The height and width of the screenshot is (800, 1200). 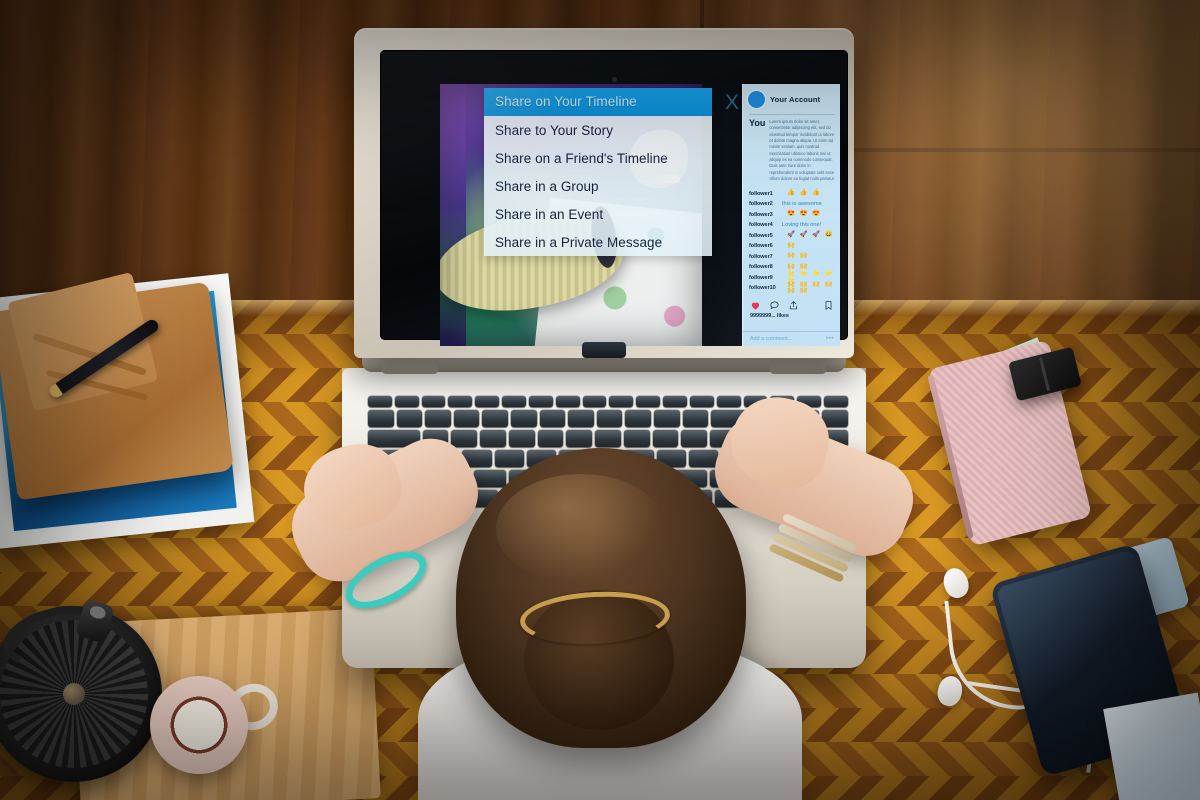 I want to click on comment-row: follower2 this is awesome, so click(x=792, y=204).